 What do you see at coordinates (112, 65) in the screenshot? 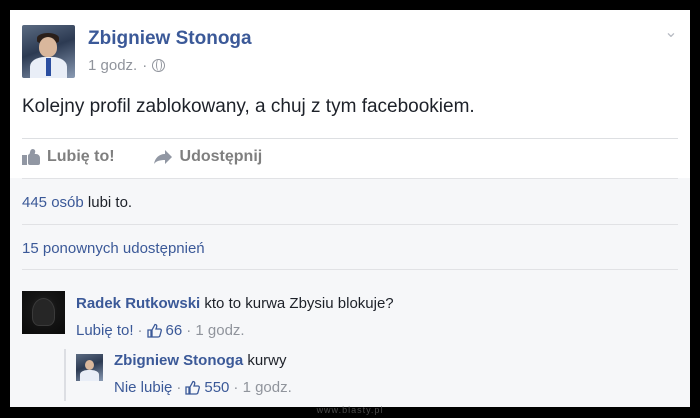
I see `post-timestamp: 1 godz.` at bounding box center [112, 65].